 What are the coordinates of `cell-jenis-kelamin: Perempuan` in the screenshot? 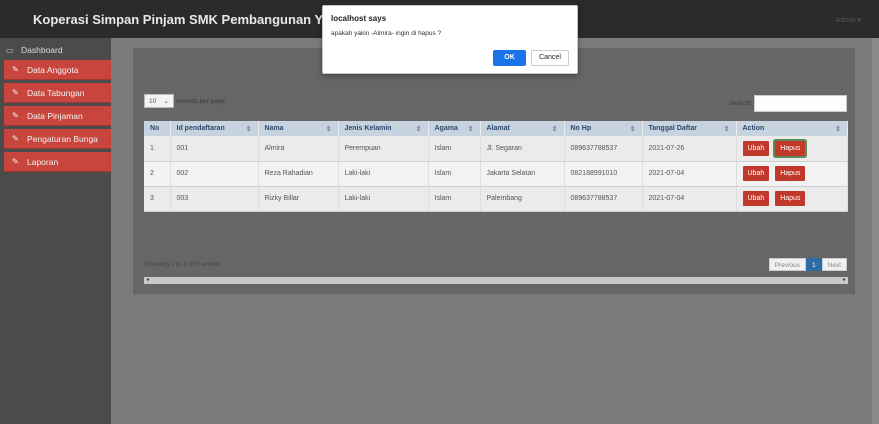 It's located at (383, 149).